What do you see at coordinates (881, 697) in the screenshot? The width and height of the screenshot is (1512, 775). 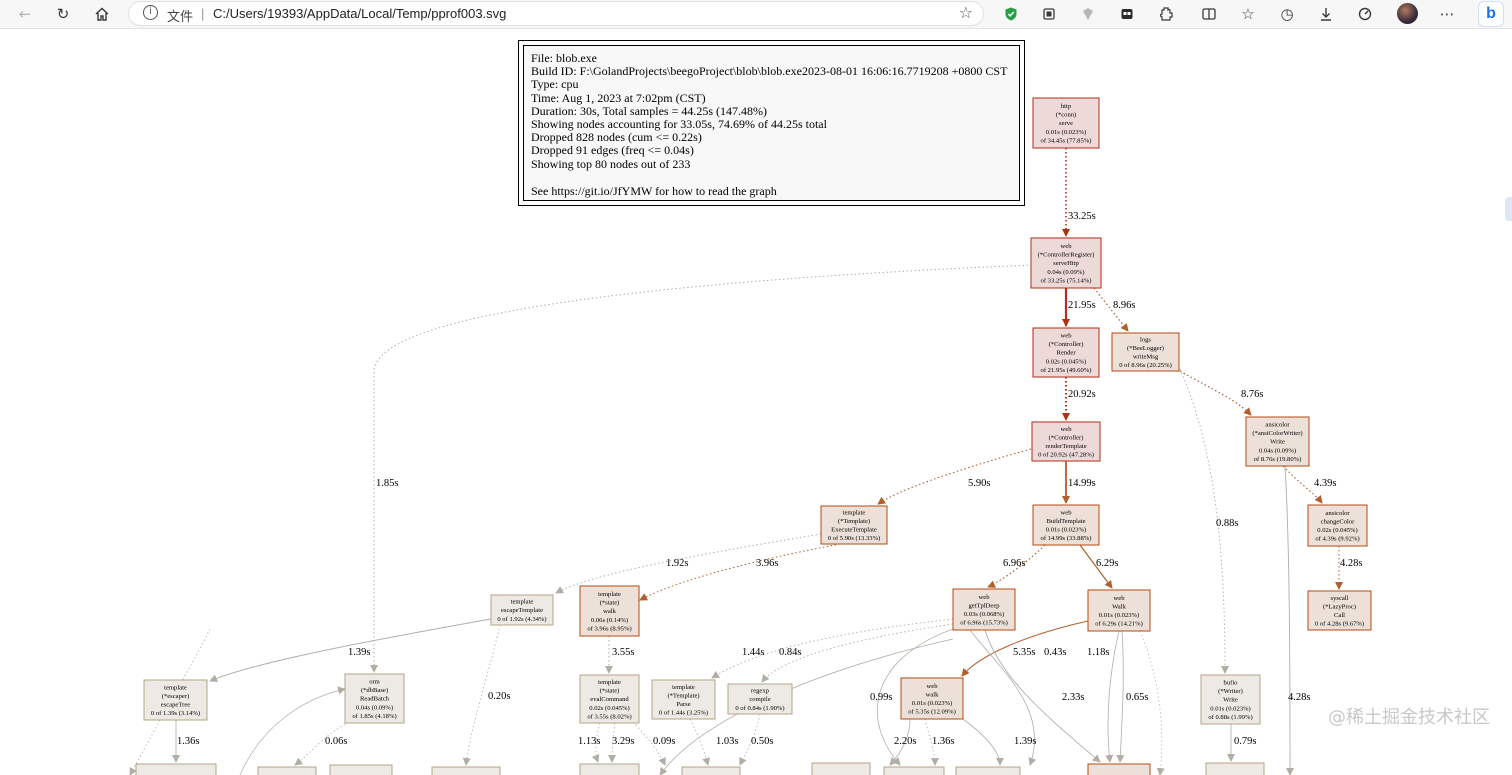 I see `edge-label: 0.99s` at bounding box center [881, 697].